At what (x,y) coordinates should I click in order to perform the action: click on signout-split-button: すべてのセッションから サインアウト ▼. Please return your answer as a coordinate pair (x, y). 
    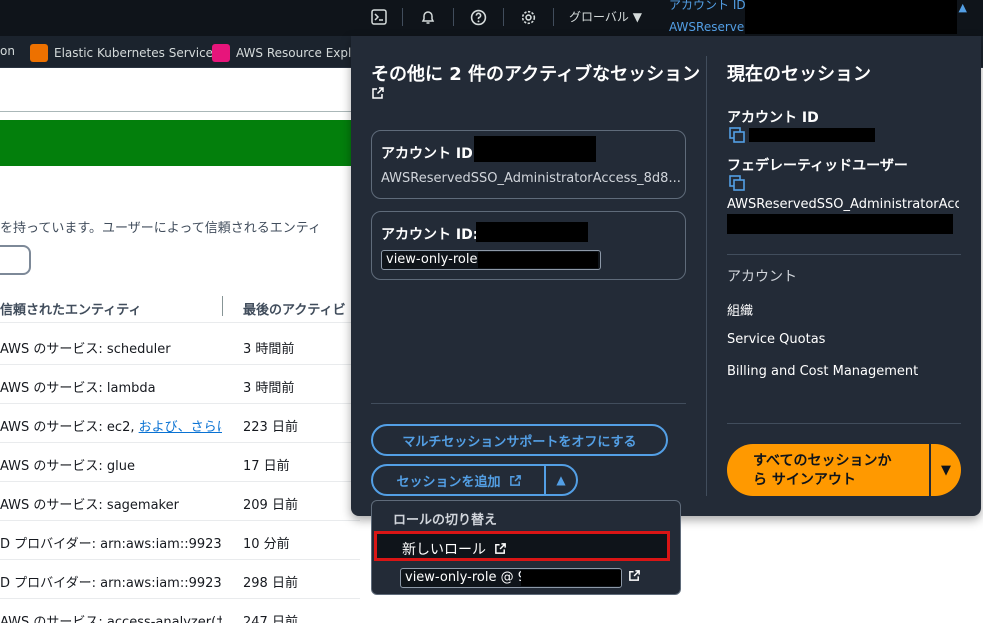
    Looking at the image, I should click on (844, 470).